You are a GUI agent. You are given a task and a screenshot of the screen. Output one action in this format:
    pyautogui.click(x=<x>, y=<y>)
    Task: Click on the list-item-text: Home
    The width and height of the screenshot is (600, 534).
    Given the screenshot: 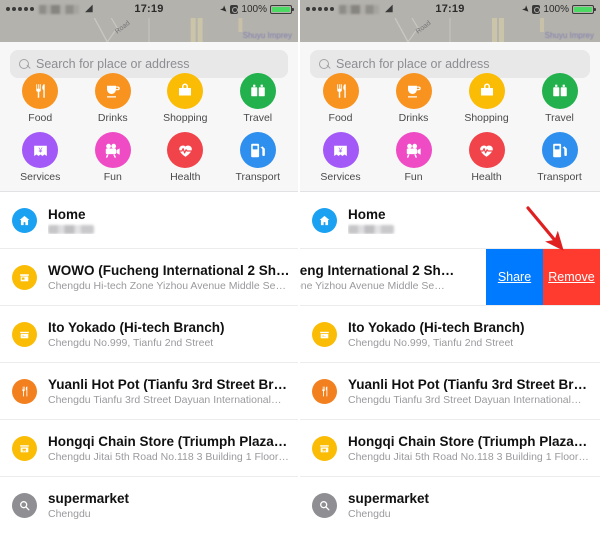 What is the action you would take?
    pyautogui.click(x=474, y=220)
    